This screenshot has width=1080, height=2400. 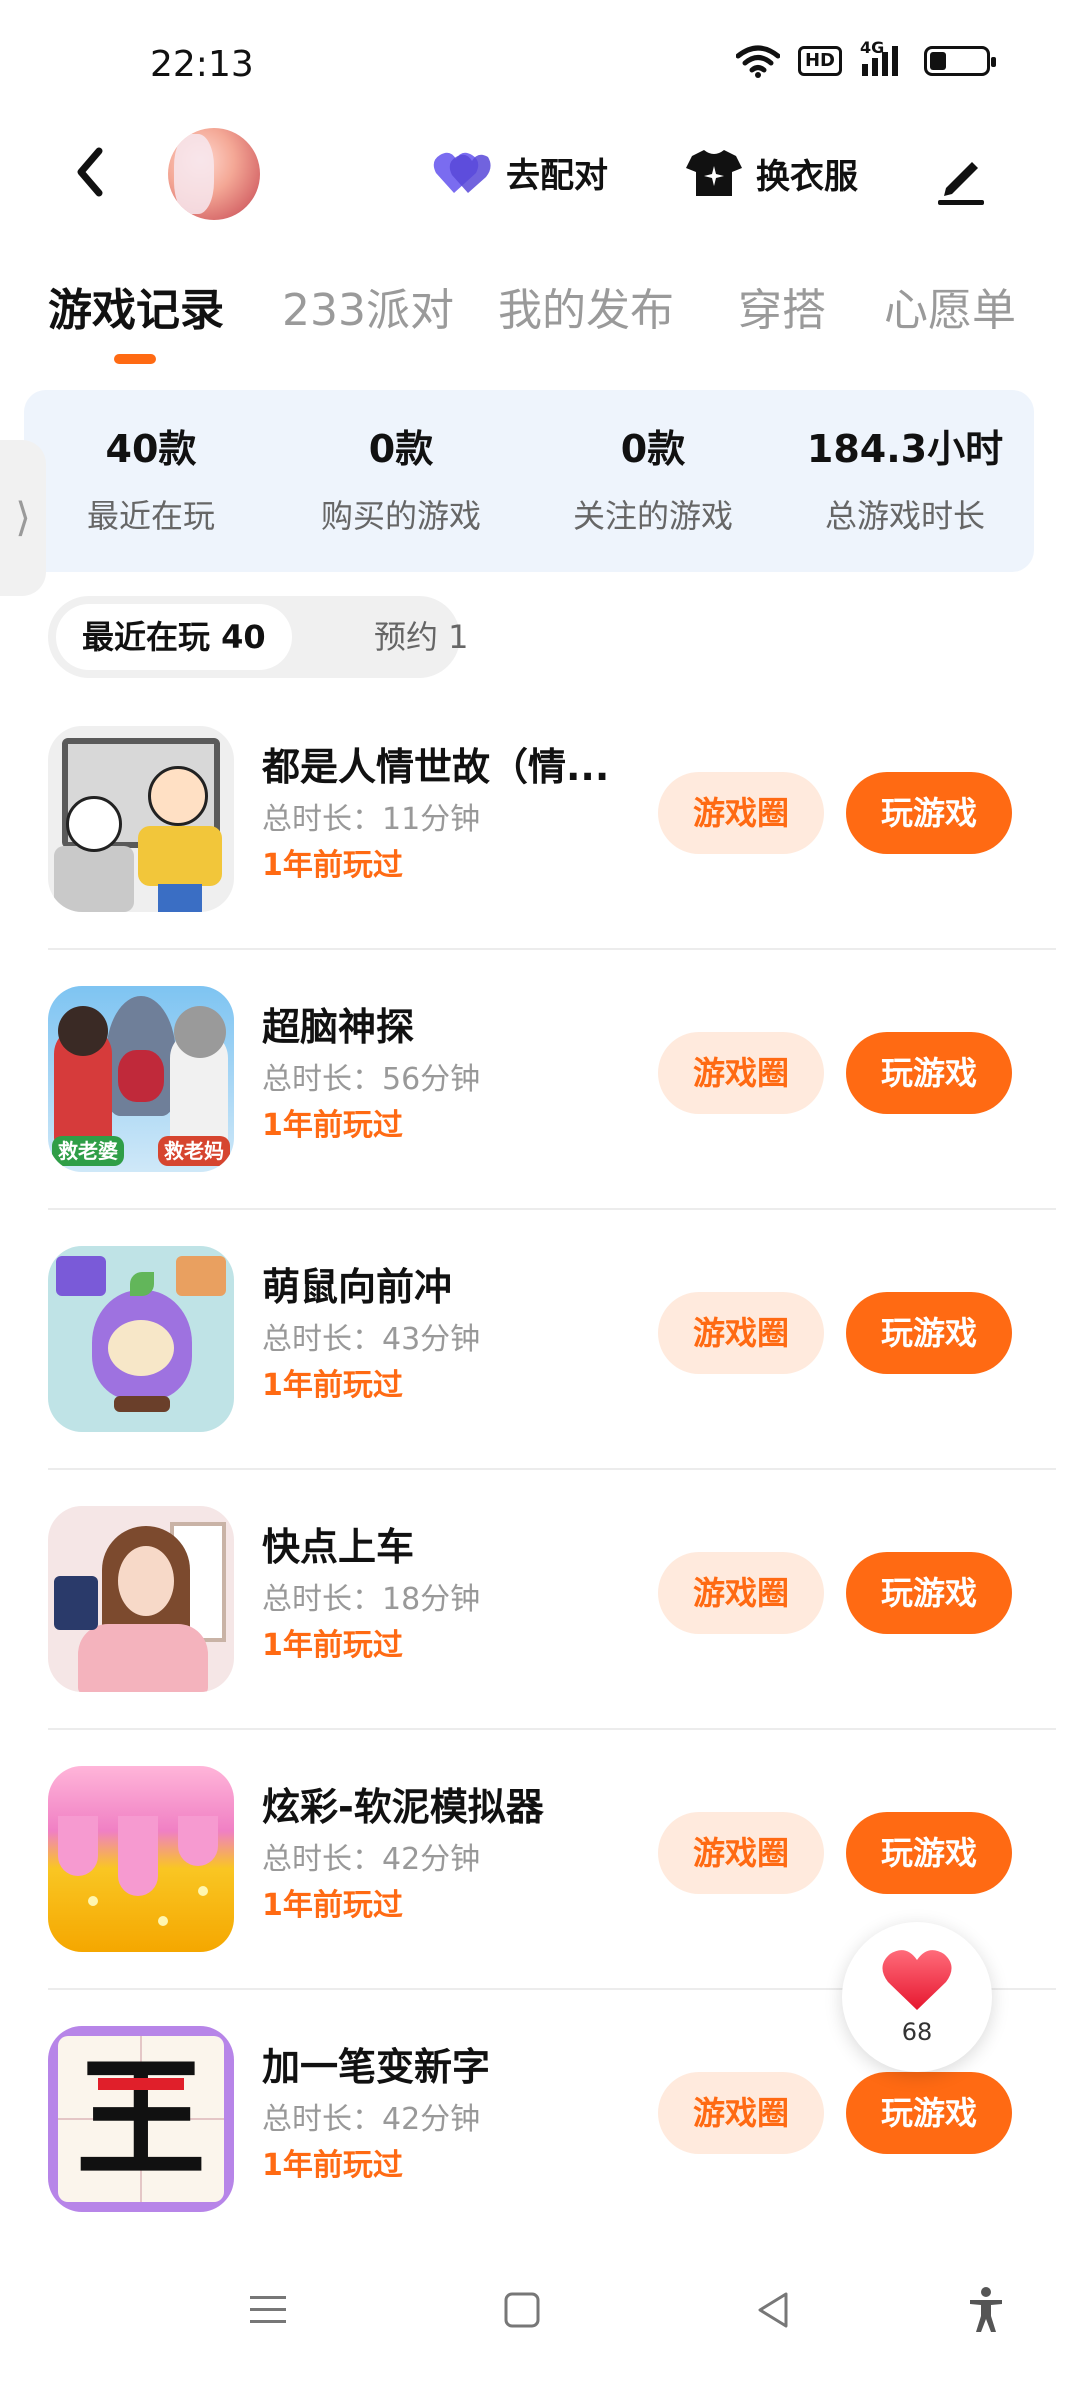 What do you see at coordinates (357, 1287) in the screenshot?
I see `game-title: 萌鼠向前冲` at bounding box center [357, 1287].